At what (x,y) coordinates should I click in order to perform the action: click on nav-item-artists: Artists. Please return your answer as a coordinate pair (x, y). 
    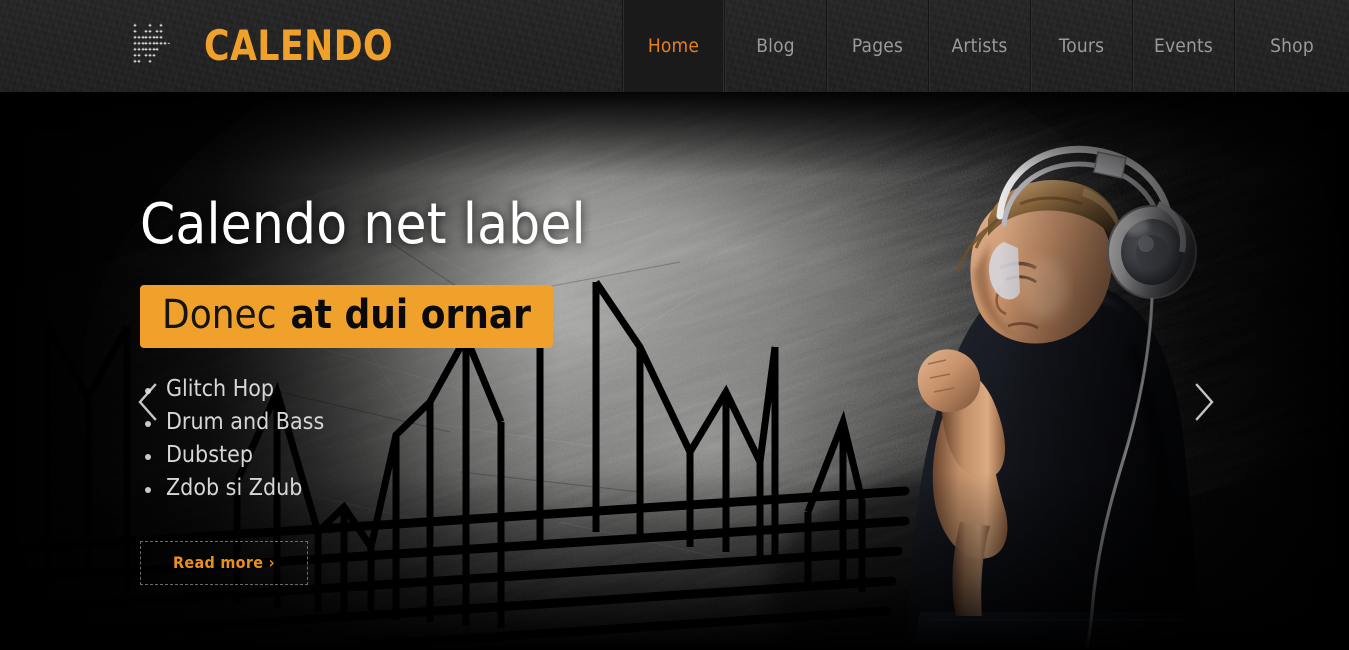
    Looking at the image, I should click on (979, 46).